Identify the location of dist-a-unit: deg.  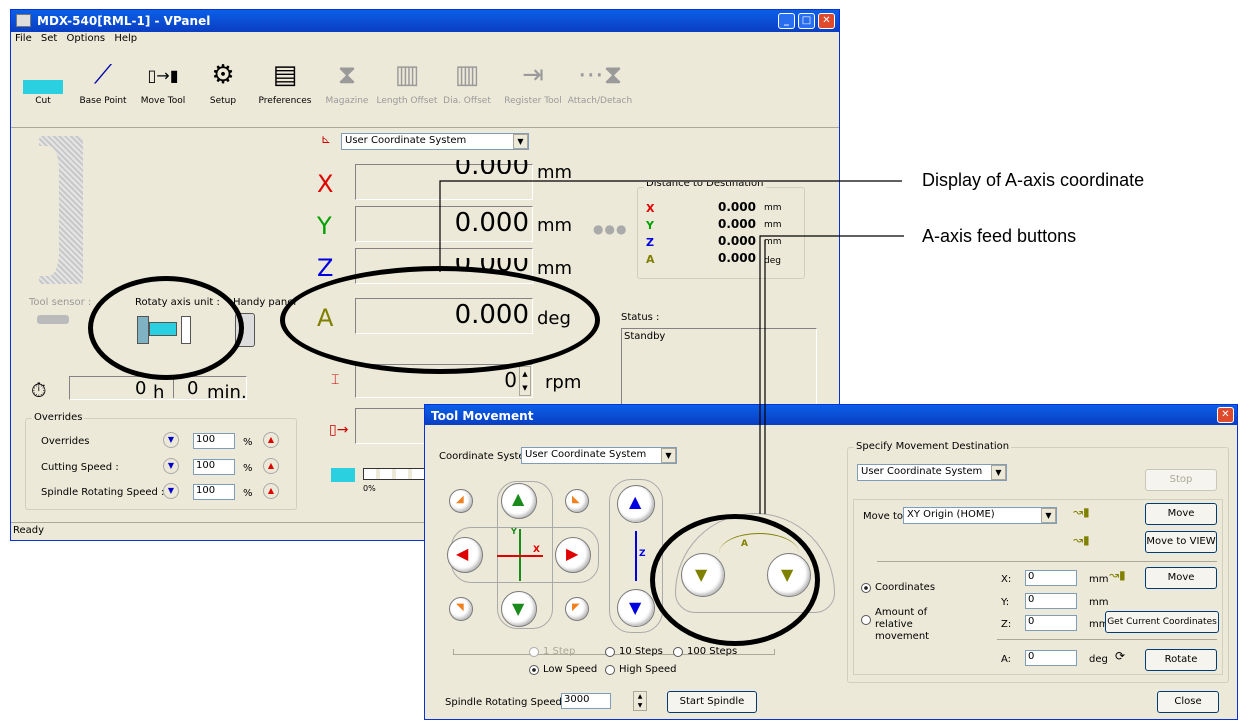
(772, 261).